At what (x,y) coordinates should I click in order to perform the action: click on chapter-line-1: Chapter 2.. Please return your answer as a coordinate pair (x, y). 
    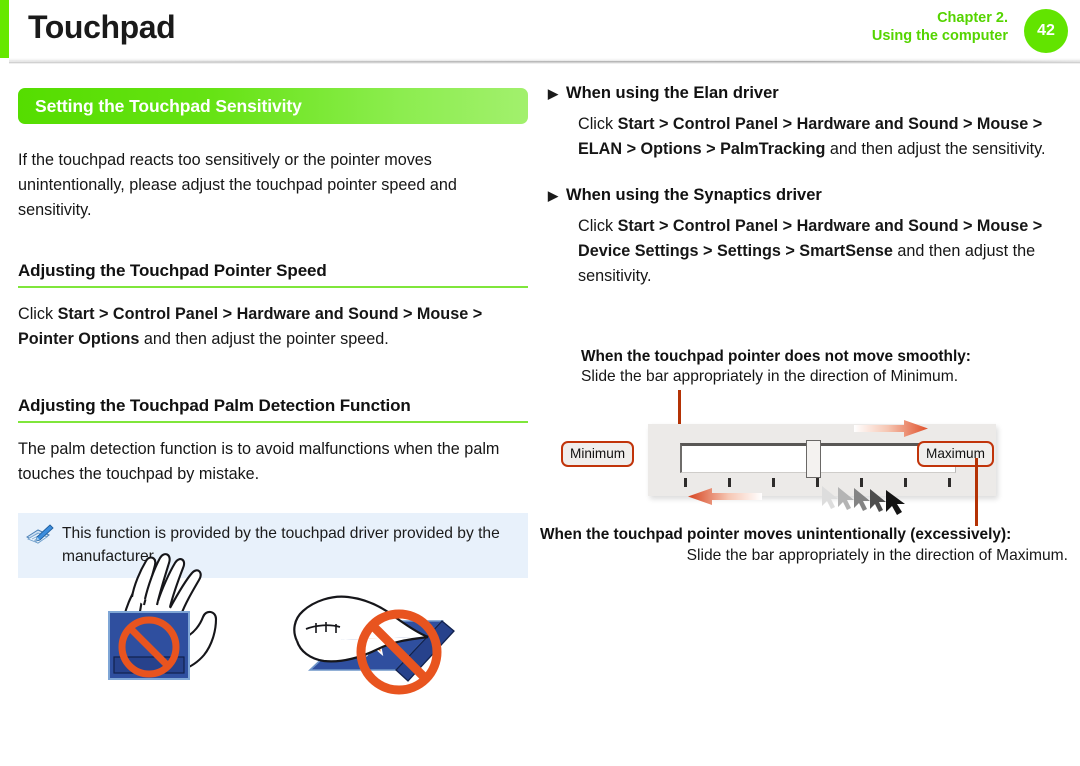
    Looking at the image, I should click on (972, 18).